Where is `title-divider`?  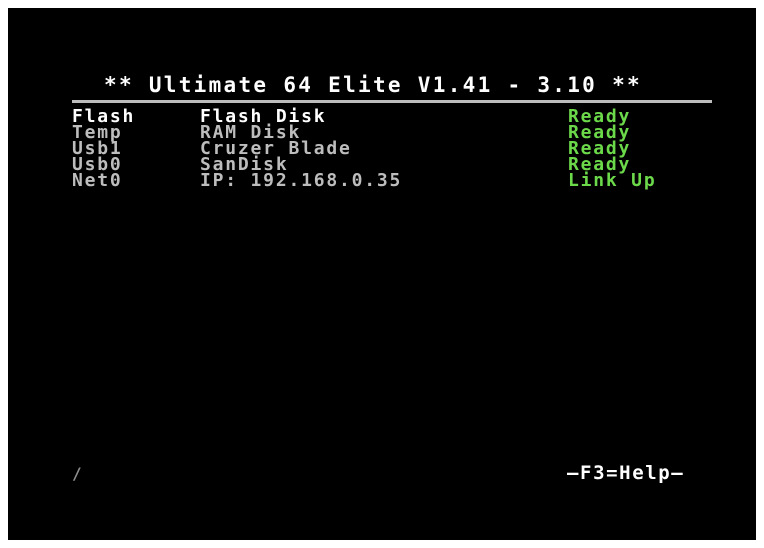
title-divider is located at coordinates (392, 101).